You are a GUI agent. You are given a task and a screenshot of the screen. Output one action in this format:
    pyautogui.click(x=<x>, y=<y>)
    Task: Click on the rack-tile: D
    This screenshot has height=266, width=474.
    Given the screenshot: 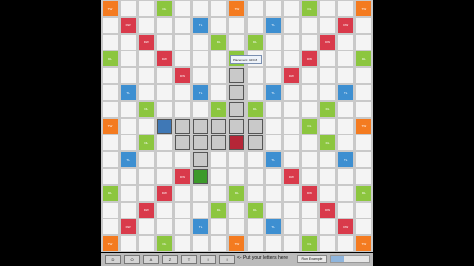 What is the action you would take?
    pyautogui.click(x=113, y=259)
    